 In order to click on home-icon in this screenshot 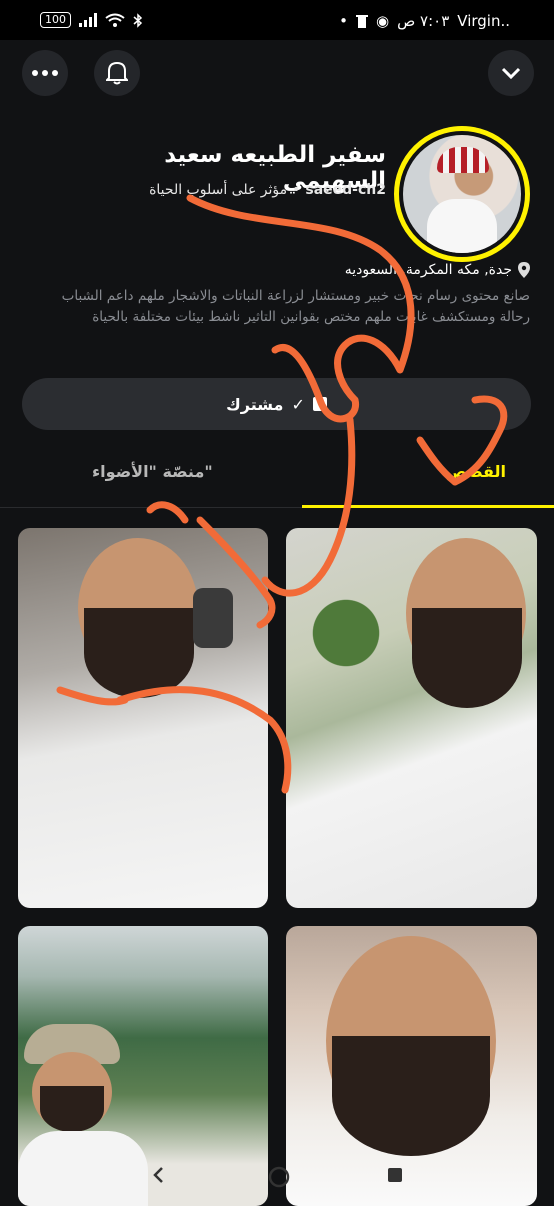, I will do `click(279, 1177)`.